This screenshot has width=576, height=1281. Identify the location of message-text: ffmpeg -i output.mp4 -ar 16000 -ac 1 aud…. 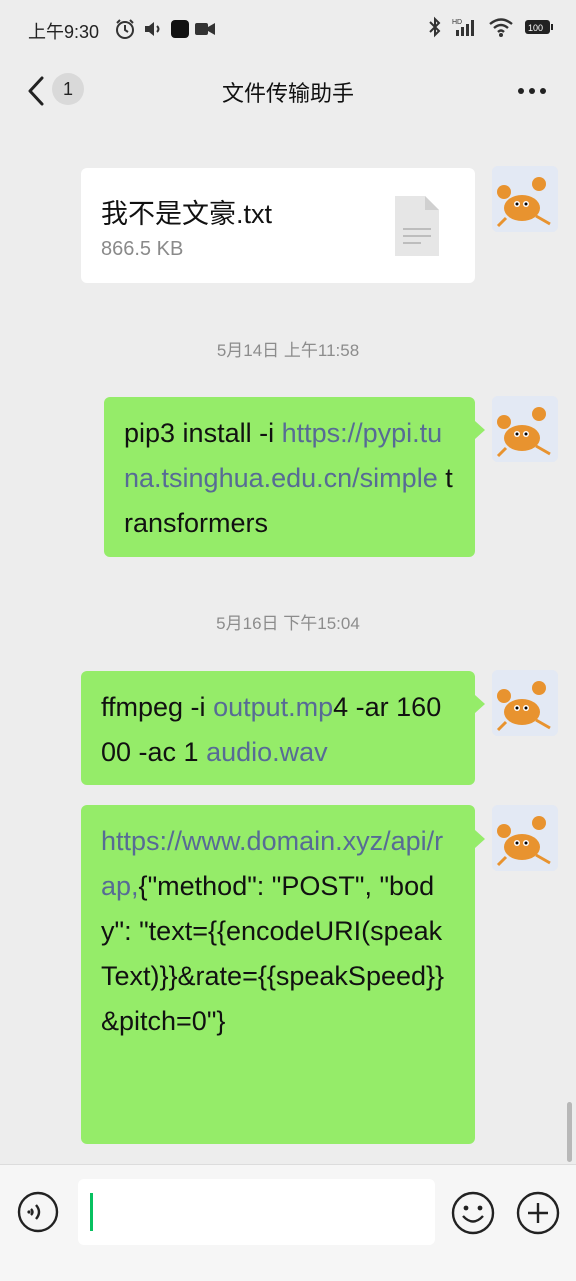
(278, 730).